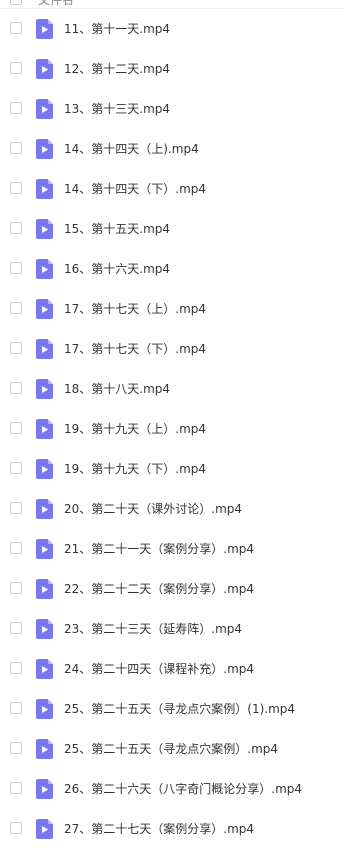 This screenshot has height=854, width=344. Describe the element at coordinates (179, 709) in the screenshot. I see `file-name: 25、第二十五天（寻龙点穴案例）(1).mp4` at that location.